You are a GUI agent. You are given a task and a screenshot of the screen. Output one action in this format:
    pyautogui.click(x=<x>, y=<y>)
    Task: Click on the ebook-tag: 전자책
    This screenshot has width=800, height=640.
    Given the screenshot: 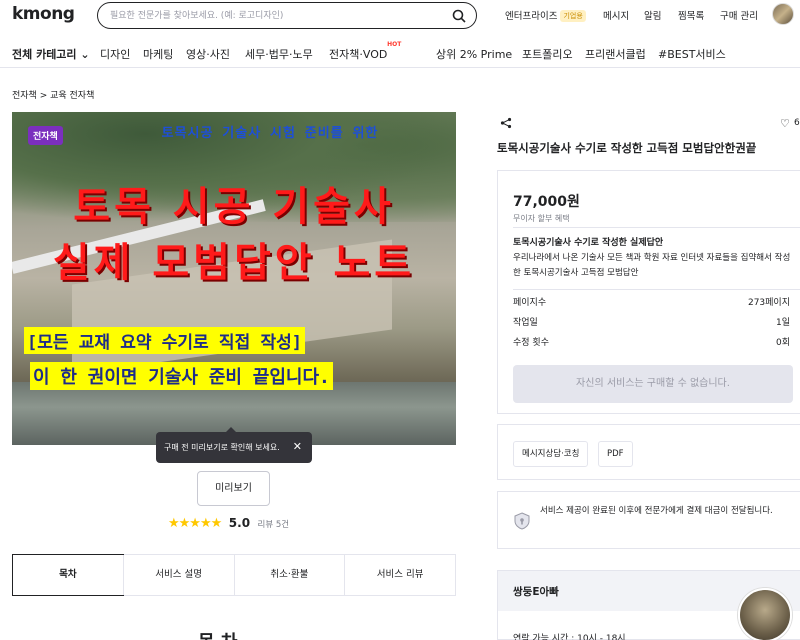 What is the action you would take?
    pyautogui.click(x=45, y=135)
    